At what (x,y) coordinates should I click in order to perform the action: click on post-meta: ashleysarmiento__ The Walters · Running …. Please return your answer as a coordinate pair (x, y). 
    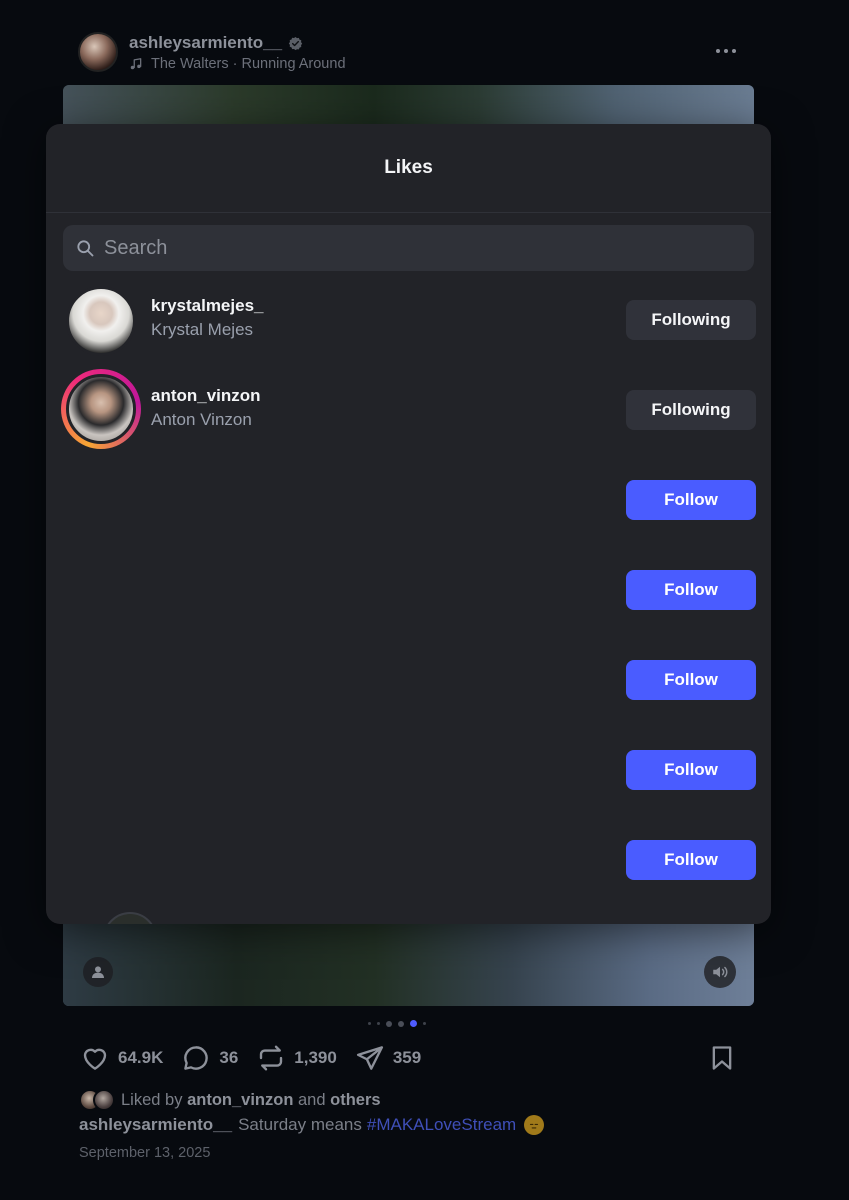
    Looking at the image, I should click on (237, 52).